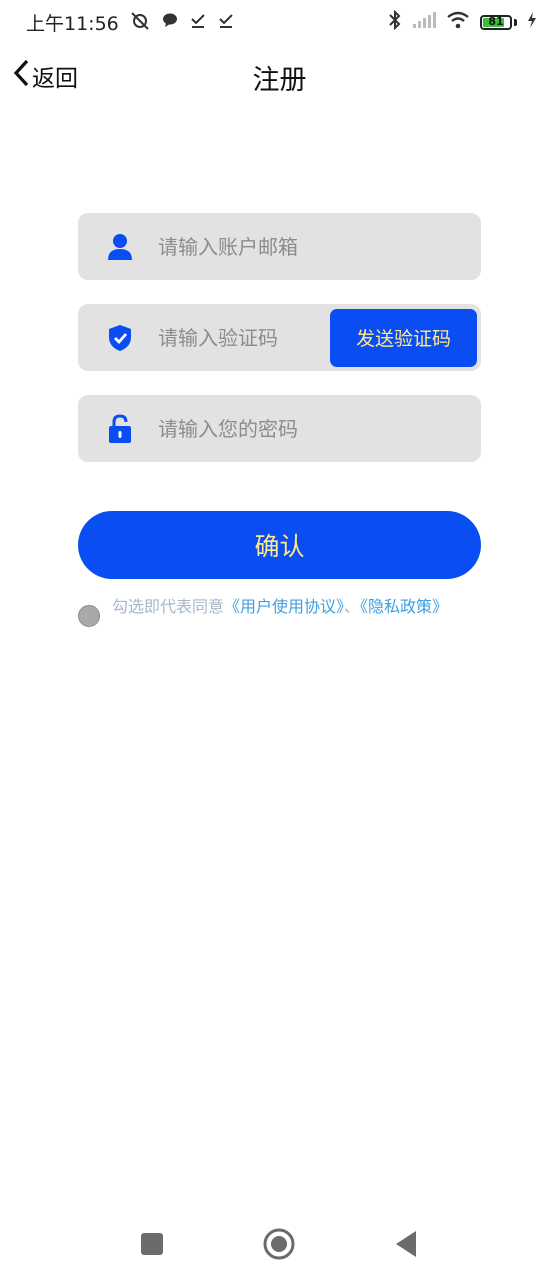 This screenshot has height=1280, width=559. Describe the element at coordinates (244, 337) in the screenshot. I see `code-input` at that location.